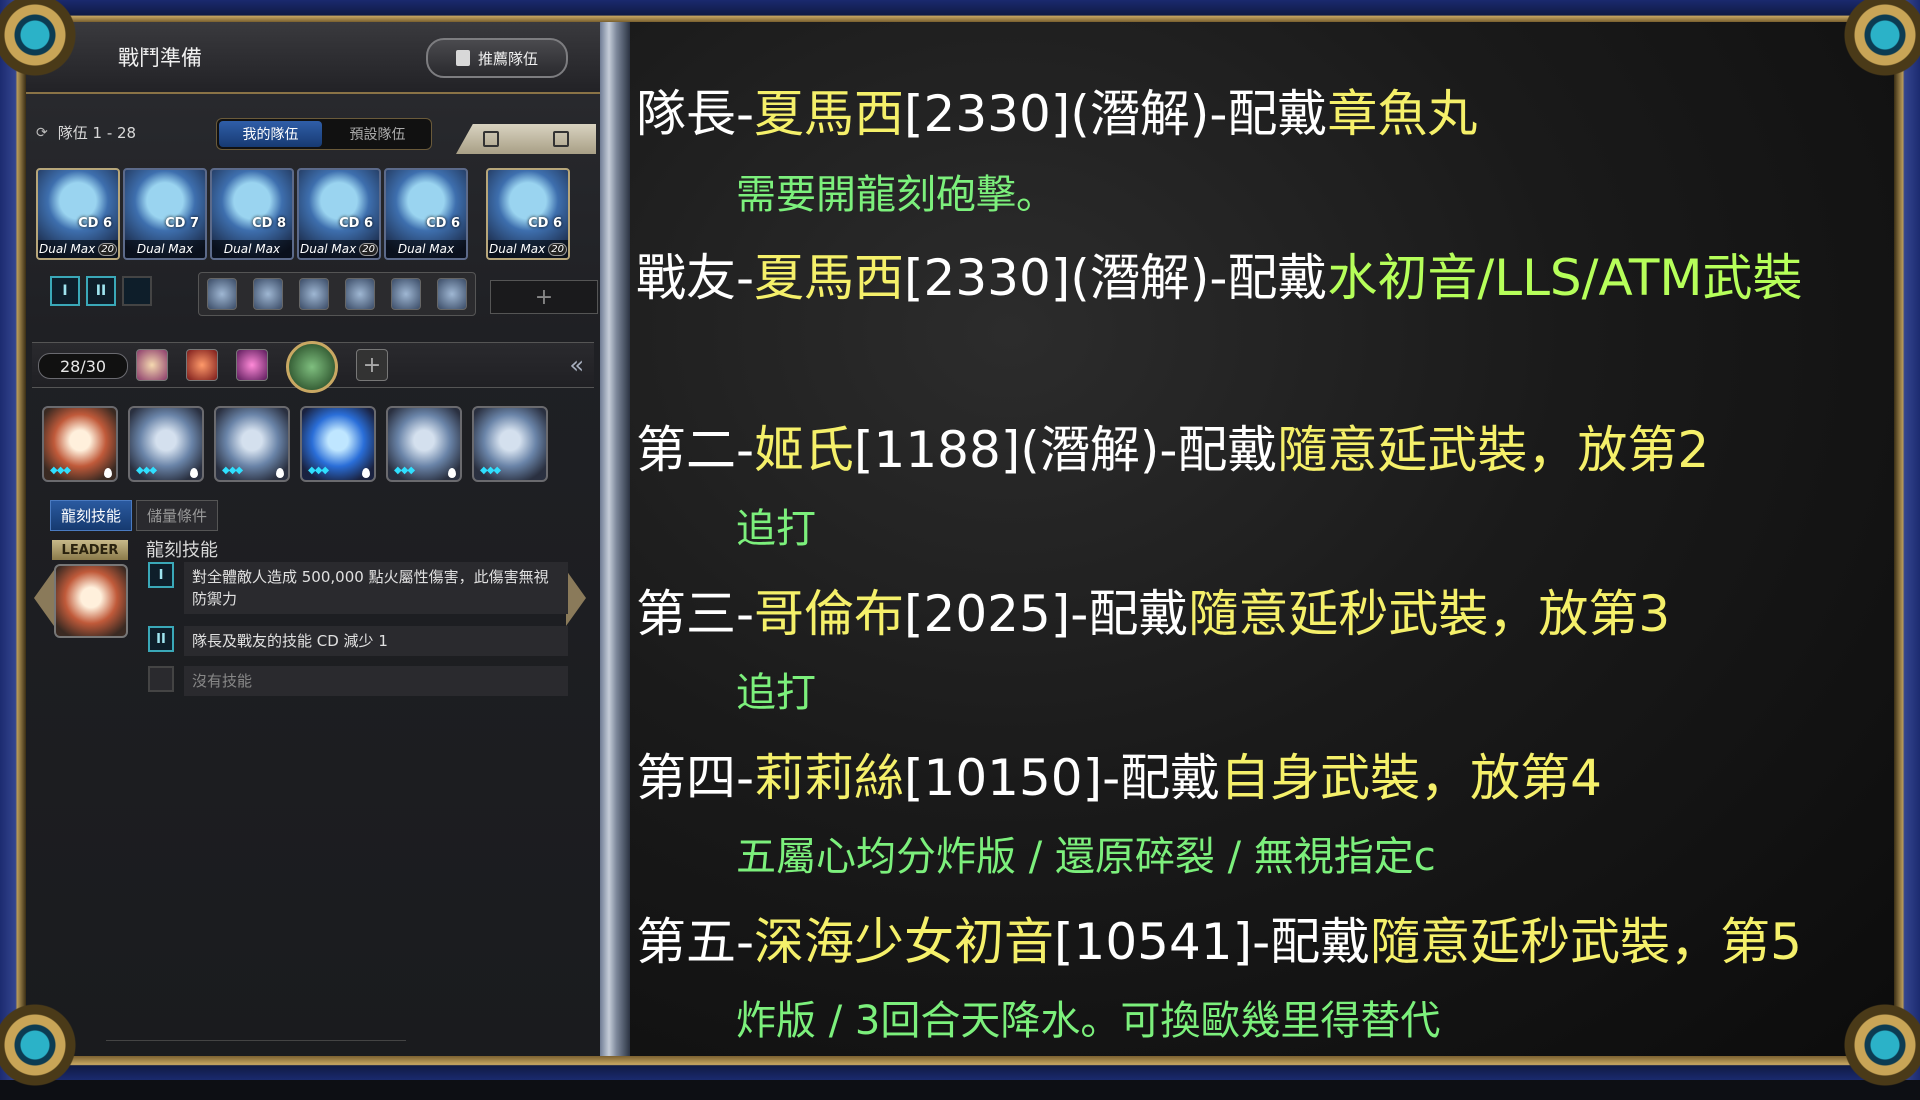  Describe the element at coordinates (269, 223) in the screenshot. I see `card-cd: CD 8` at that location.